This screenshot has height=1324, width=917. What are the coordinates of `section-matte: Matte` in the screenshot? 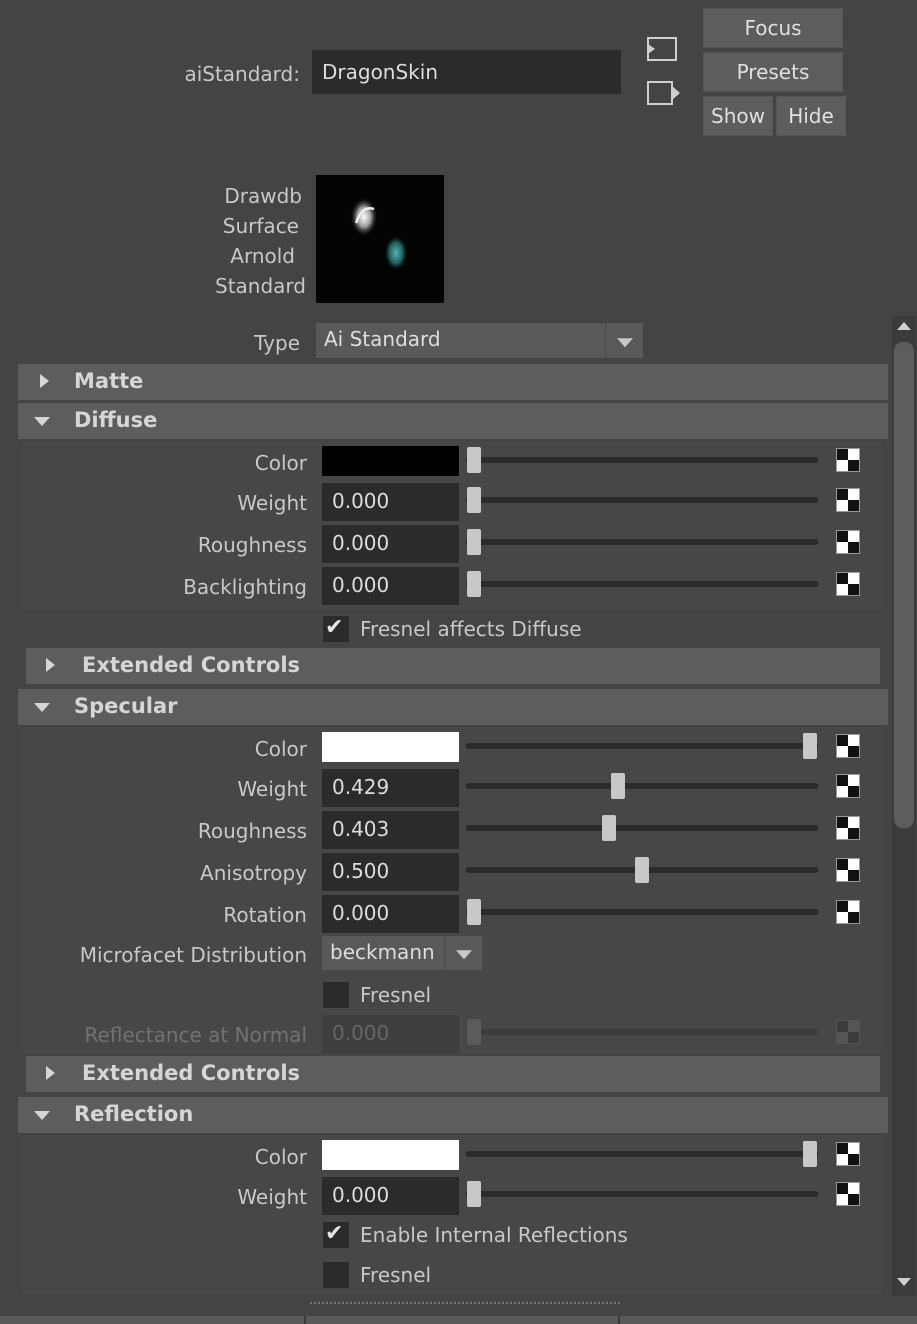 It's located at (453, 382).